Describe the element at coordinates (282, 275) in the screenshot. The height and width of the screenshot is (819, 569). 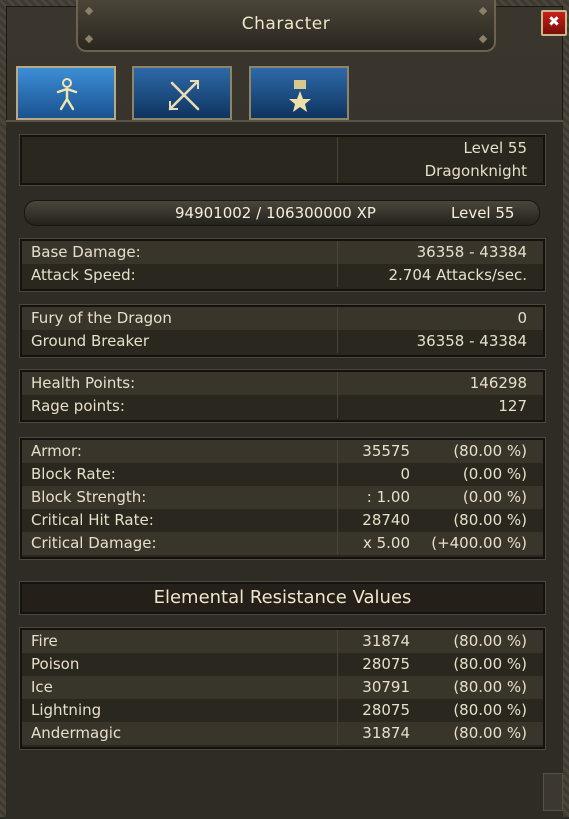
I see `combat-stat-row: Attack Speed: 2.704 Attacks/sec.` at that location.